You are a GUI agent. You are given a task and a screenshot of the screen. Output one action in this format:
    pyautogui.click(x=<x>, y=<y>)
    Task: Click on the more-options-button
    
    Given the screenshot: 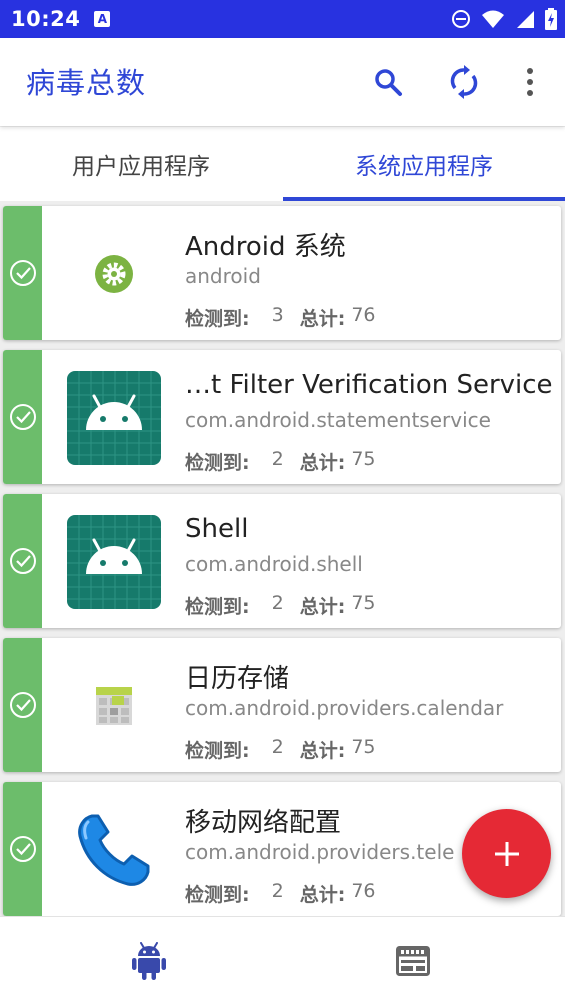 What is the action you would take?
    pyautogui.click(x=530, y=82)
    